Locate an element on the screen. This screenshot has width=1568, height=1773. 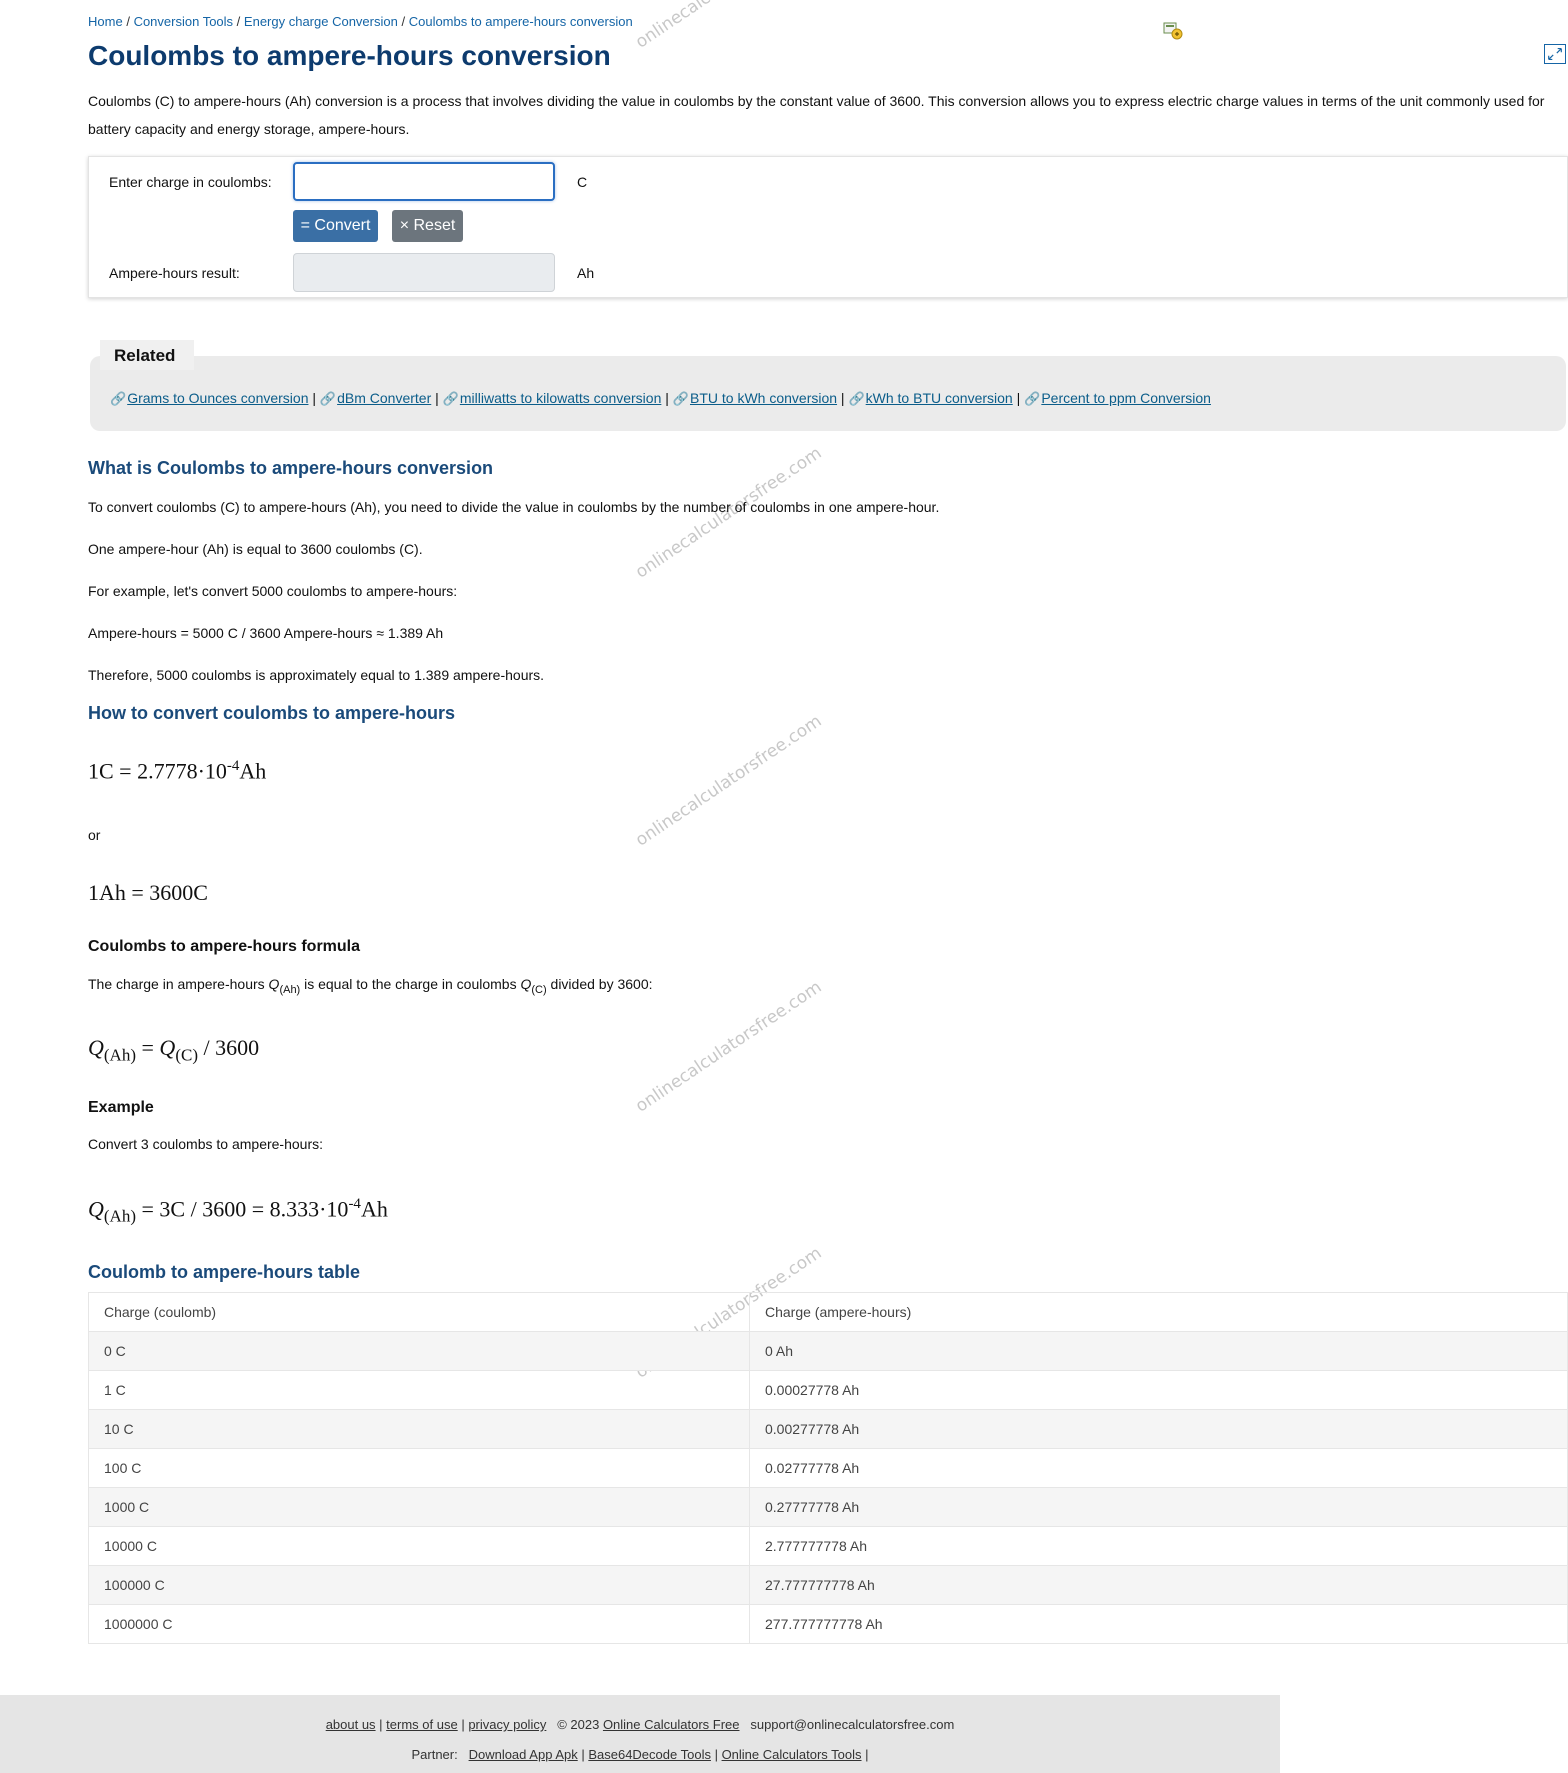
table-row: 100000 C 27.777777778 Ah is located at coordinates (828, 1585).